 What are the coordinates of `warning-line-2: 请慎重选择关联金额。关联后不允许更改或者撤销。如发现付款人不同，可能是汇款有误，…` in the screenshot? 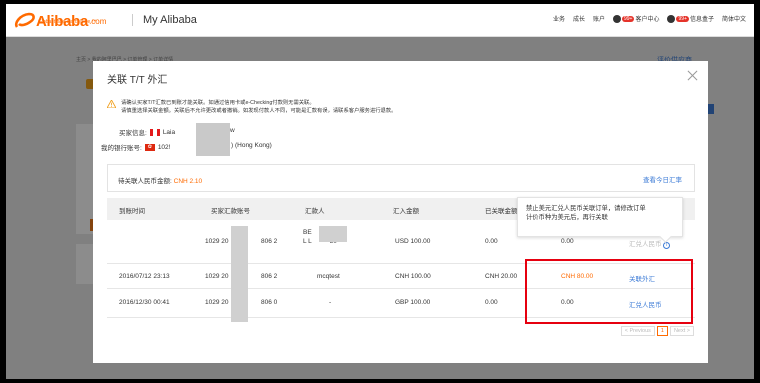 It's located at (259, 111).